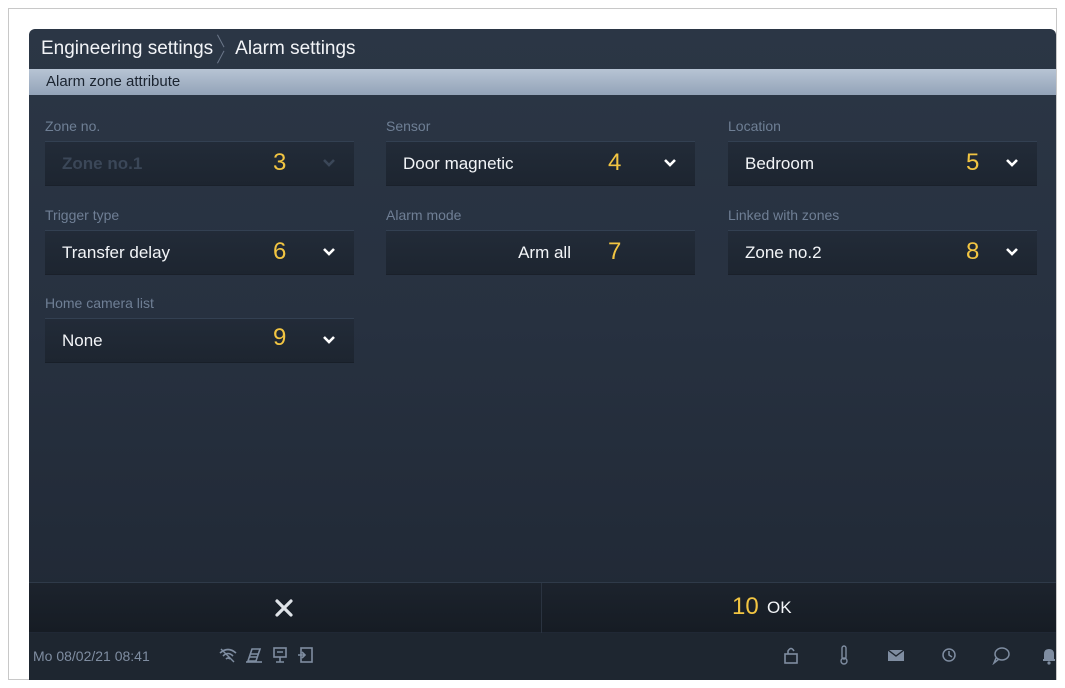 The height and width of the screenshot is (688, 1065). Describe the element at coordinates (424, 215) in the screenshot. I see `alarm-mode-label: Alarm mode` at that location.